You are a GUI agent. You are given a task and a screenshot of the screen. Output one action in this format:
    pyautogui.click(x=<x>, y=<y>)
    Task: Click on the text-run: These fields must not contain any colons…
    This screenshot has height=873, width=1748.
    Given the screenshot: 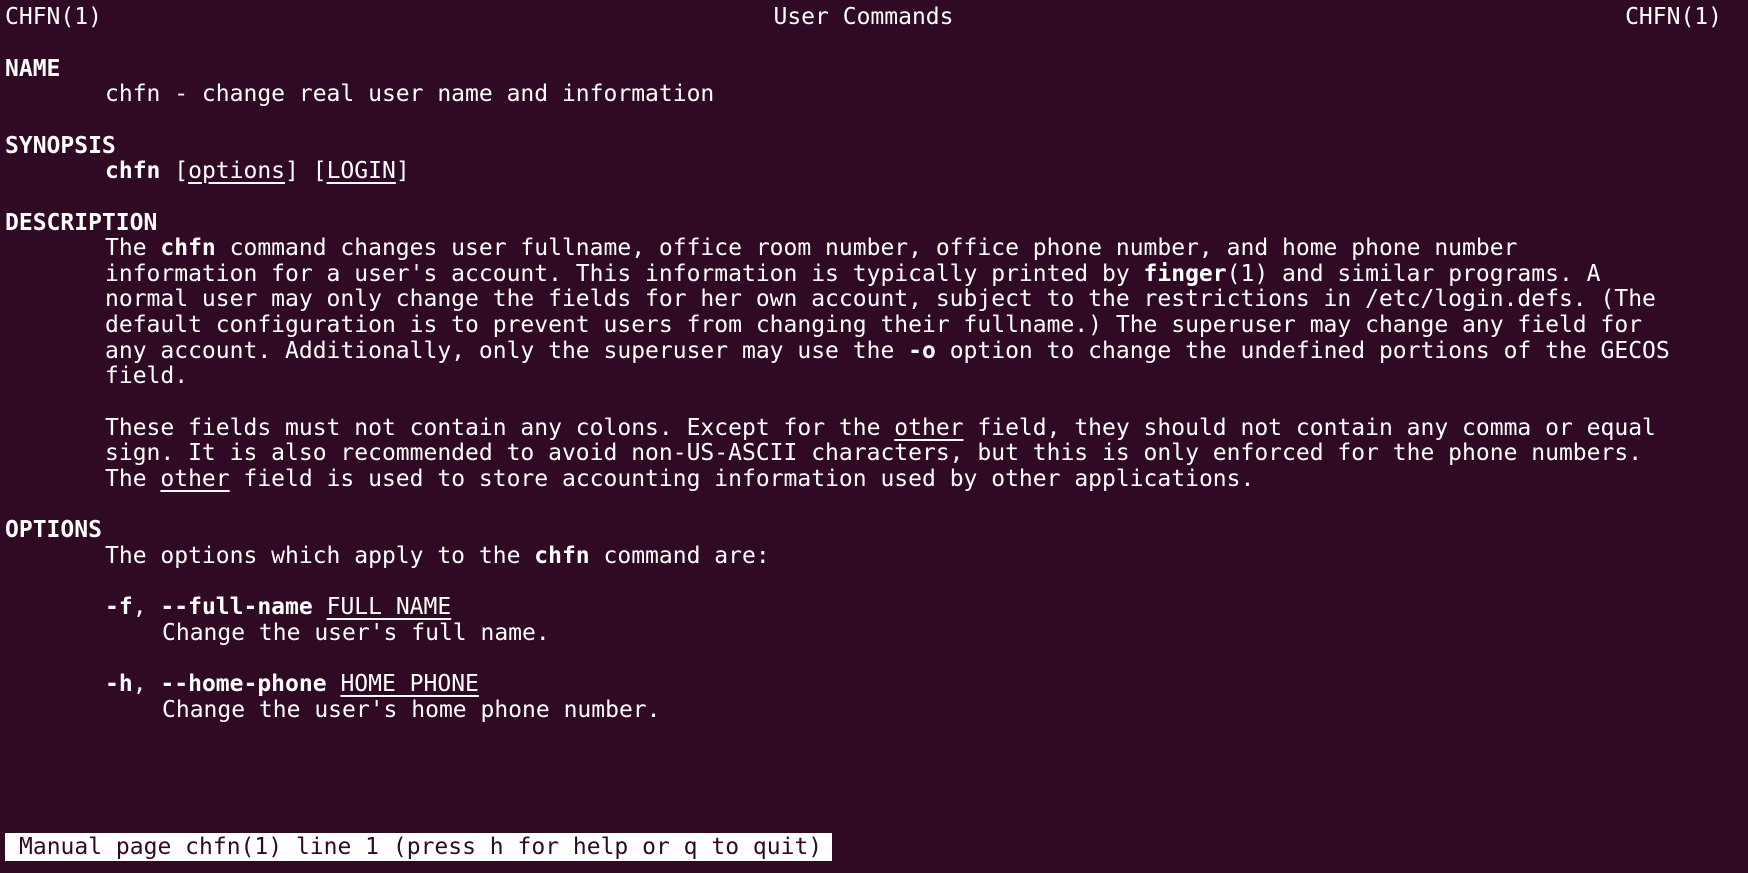 What is the action you would take?
    pyautogui.click(x=500, y=428)
    